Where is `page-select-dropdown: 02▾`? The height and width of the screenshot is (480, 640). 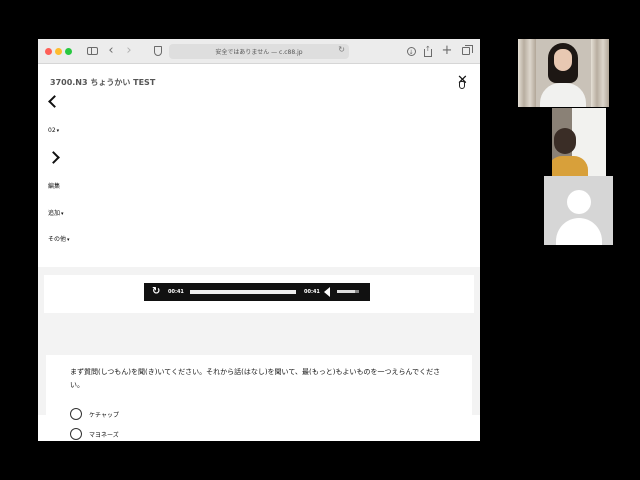
page-select-dropdown: 02▾ is located at coordinates (53, 130).